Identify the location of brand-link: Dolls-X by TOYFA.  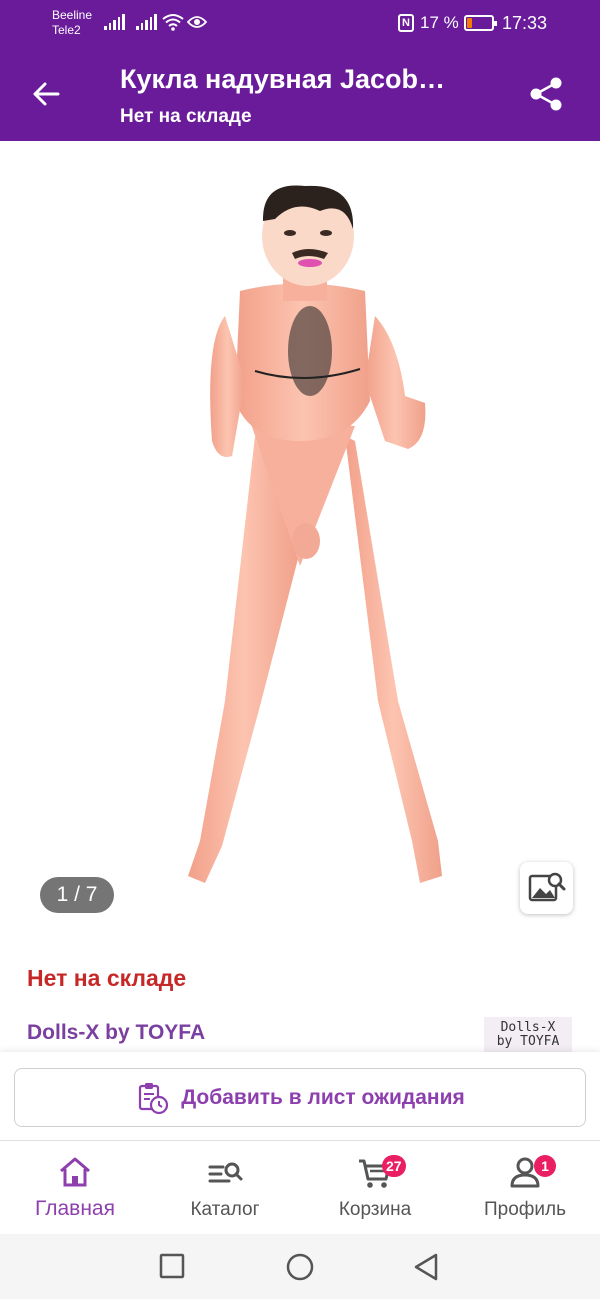
(116, 1033).